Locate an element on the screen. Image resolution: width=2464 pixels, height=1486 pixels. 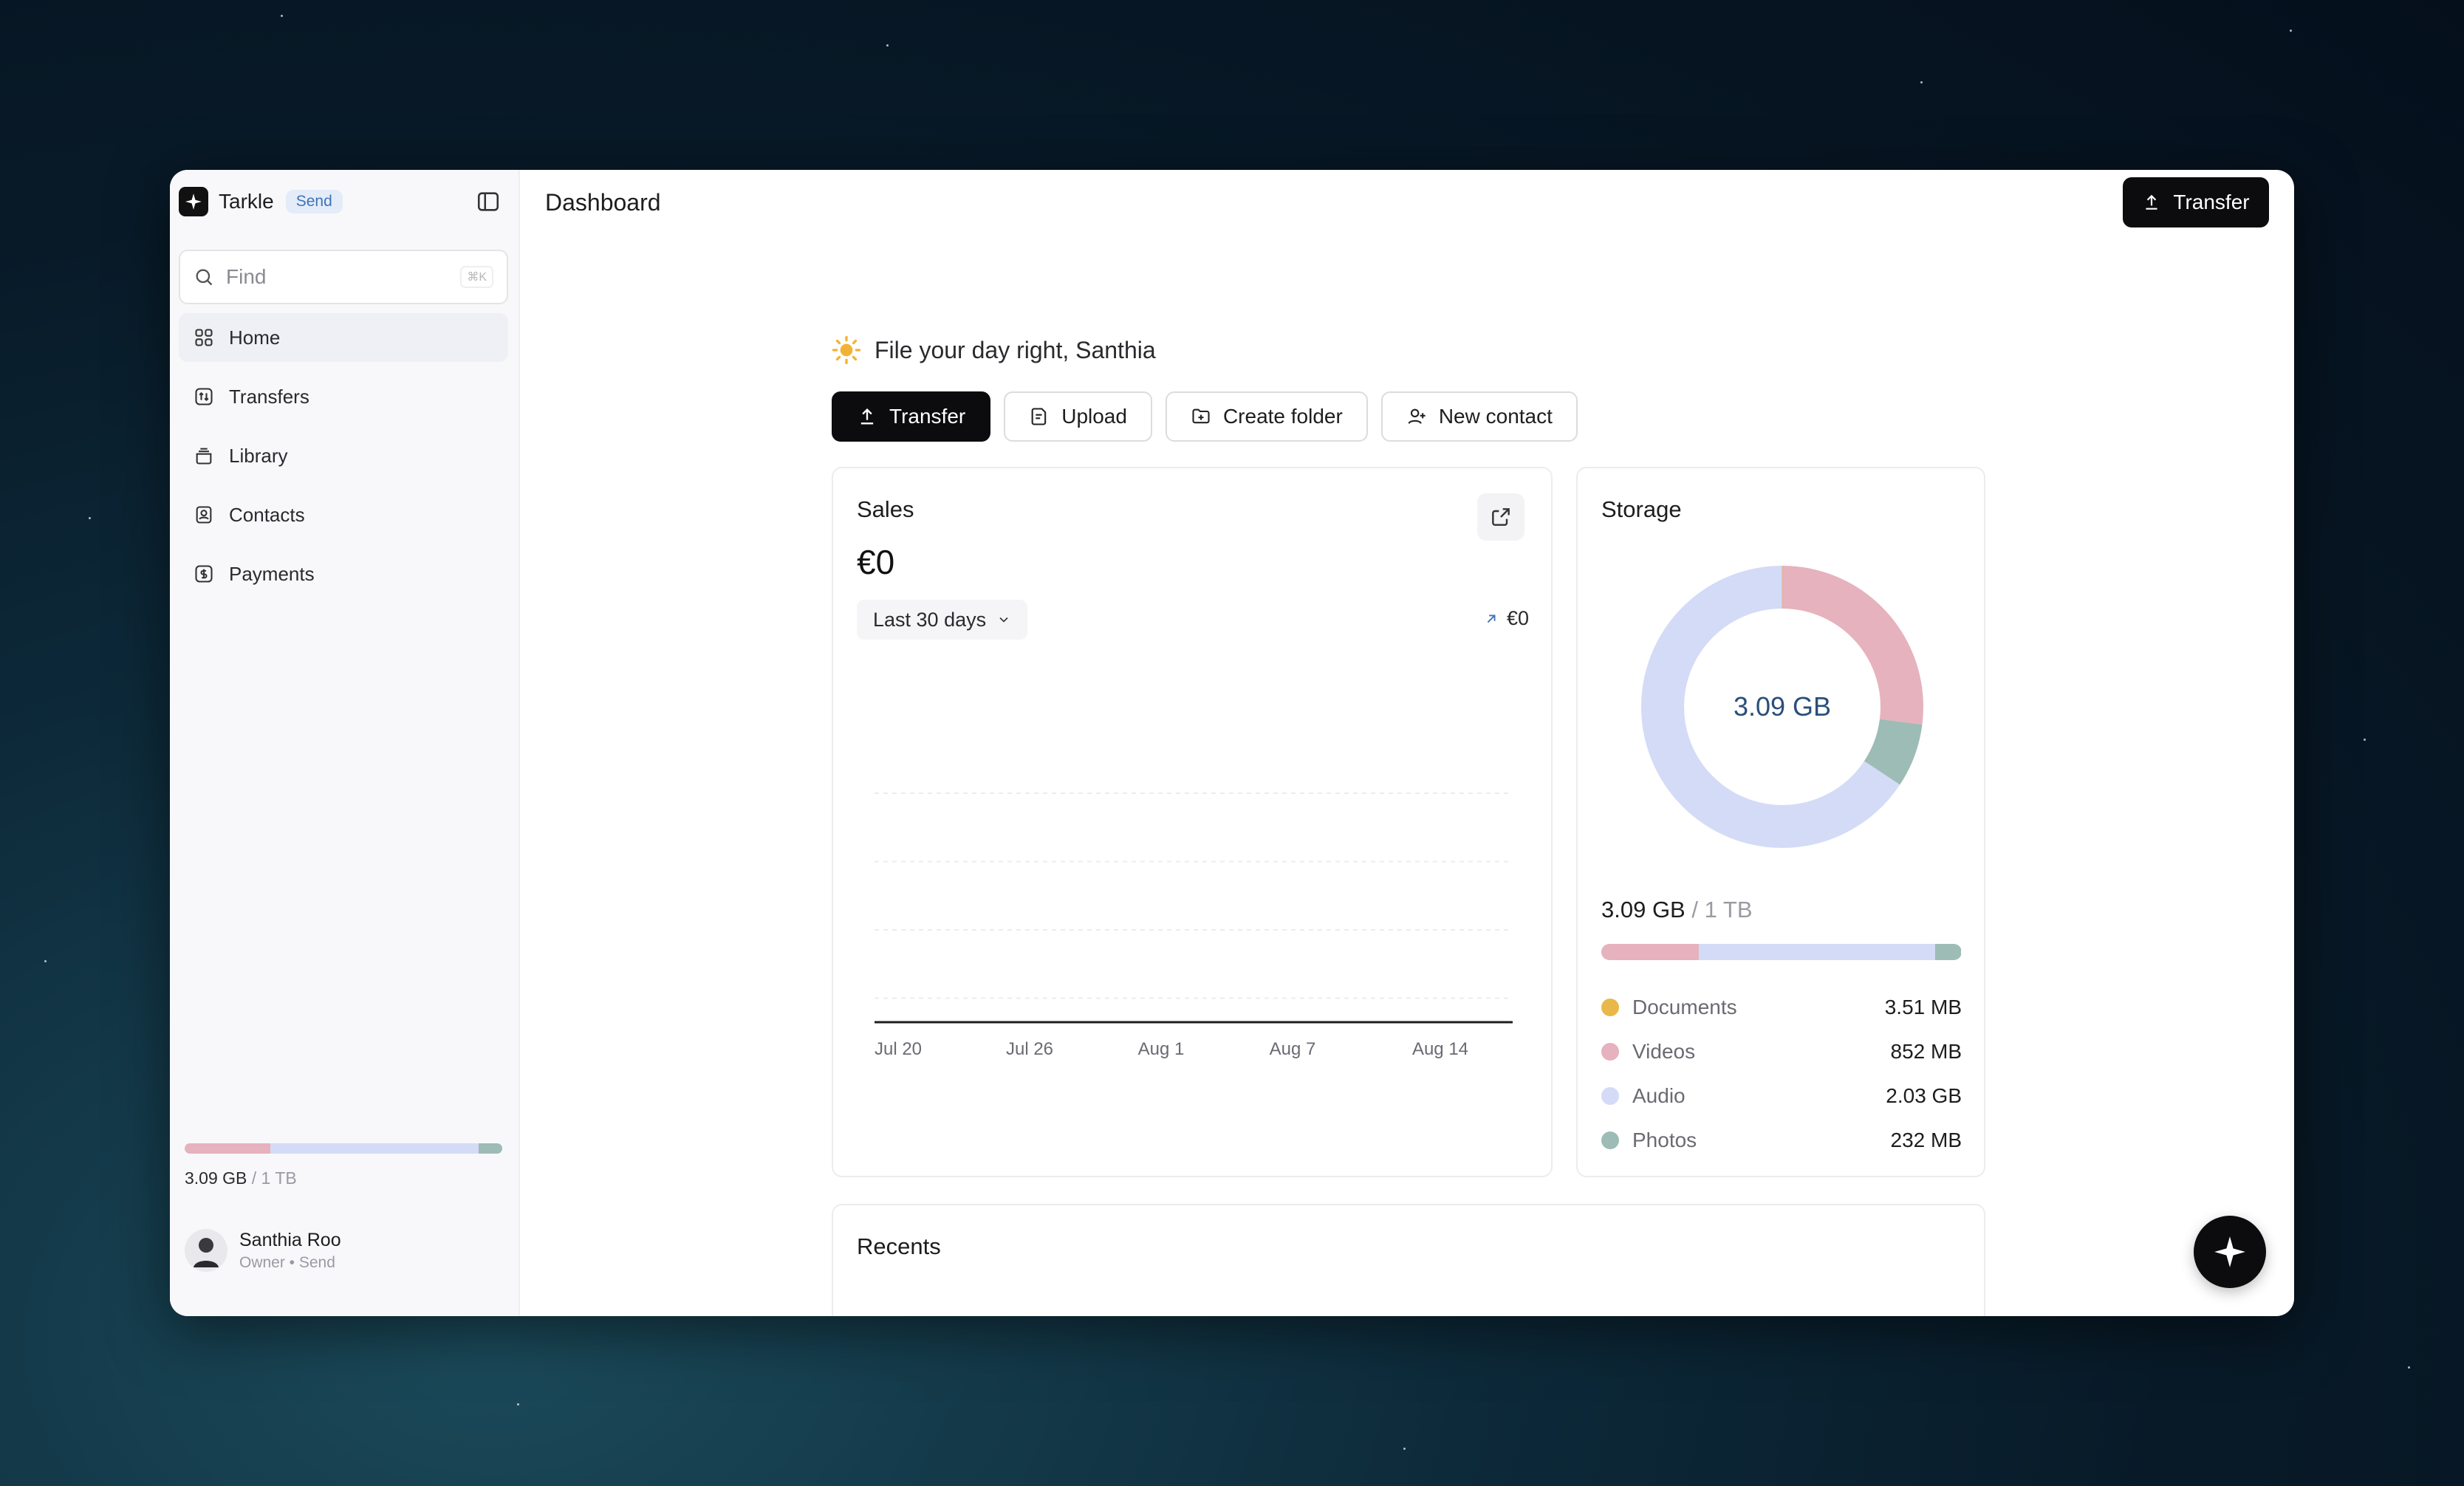
app-name: Tarkle is located at coordinates (246, 201).